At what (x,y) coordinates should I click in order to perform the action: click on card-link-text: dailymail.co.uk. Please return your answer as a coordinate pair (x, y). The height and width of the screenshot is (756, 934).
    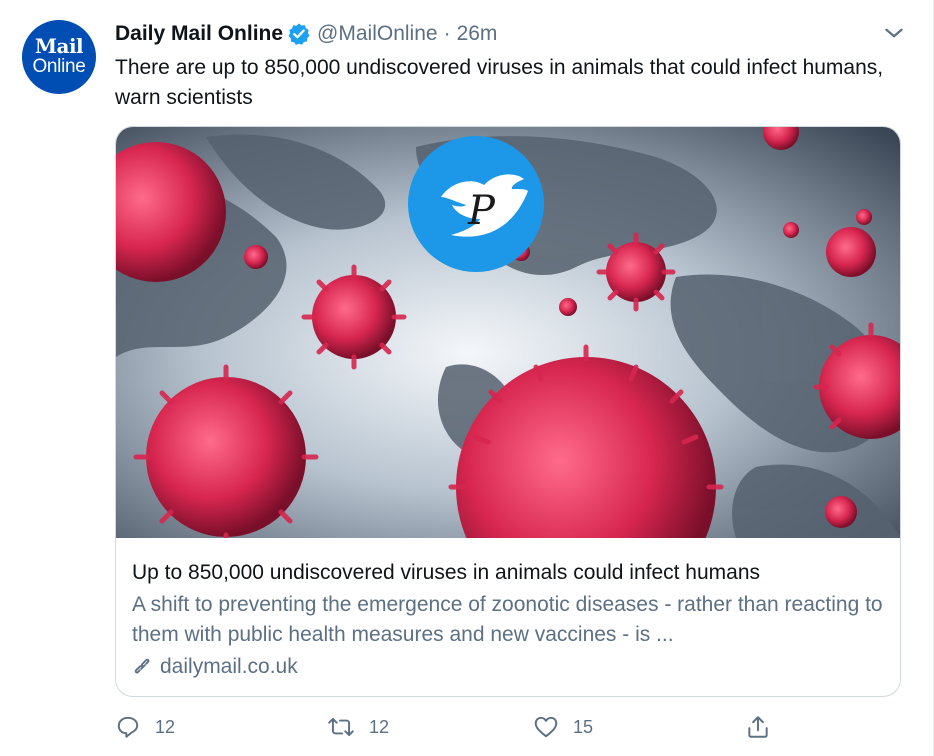
    Looking at the image, I should click on (229, 667).